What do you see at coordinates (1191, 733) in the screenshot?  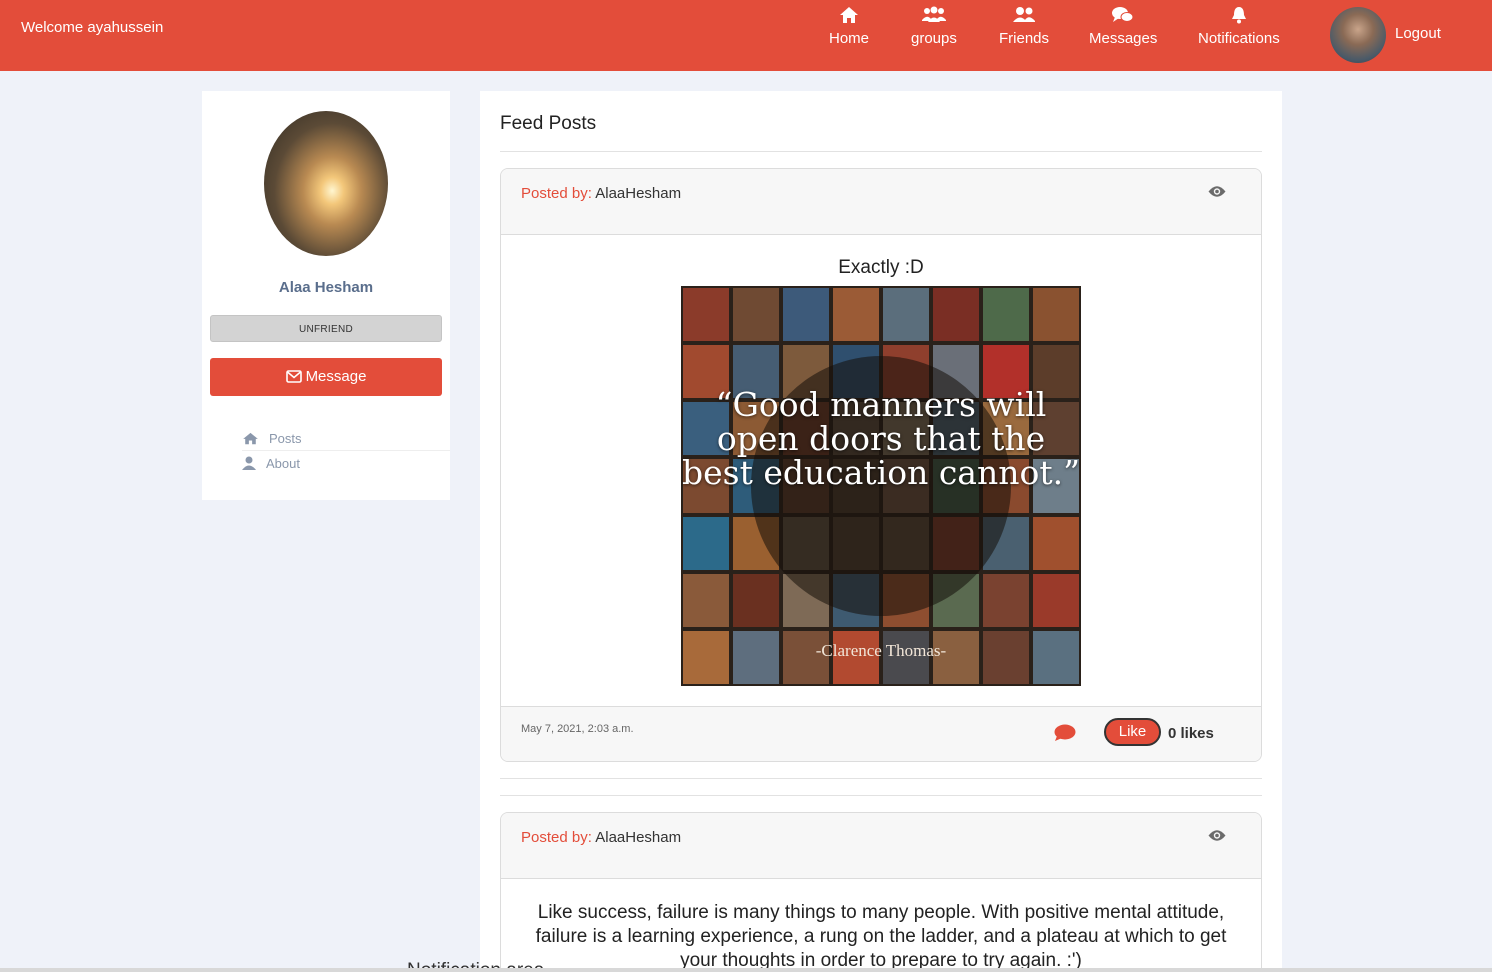 I see `likes-count: 0 likes` at bounding box center [1191, 733].